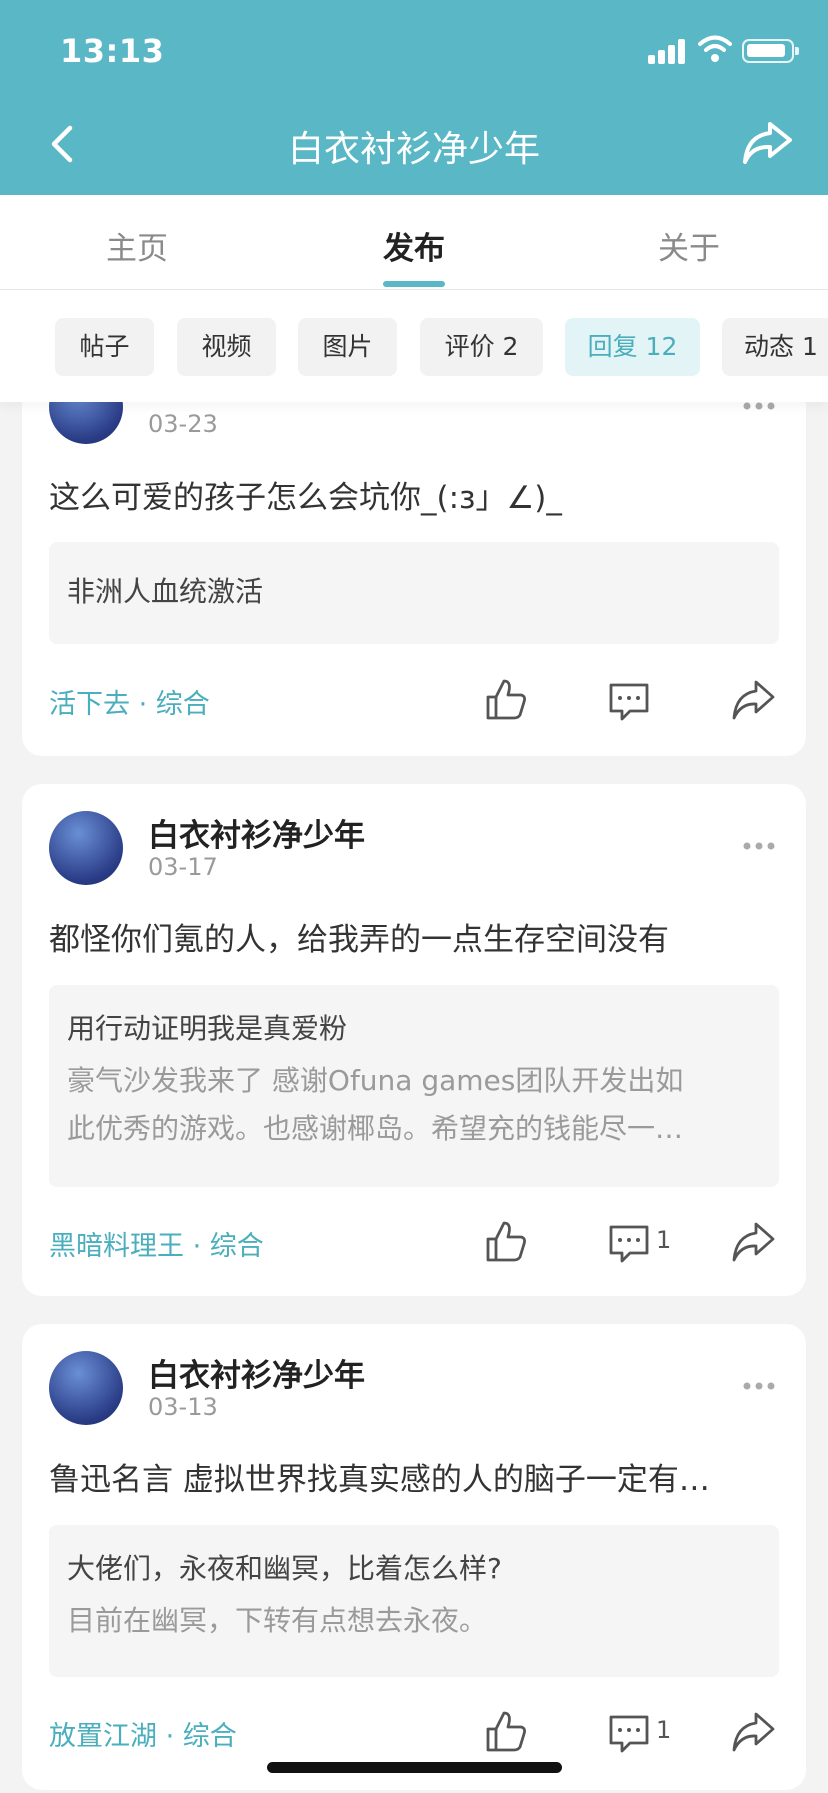  What do you see at coordinates (207, 1028) in the screenshot?
I see `quoted-post-title: 用行动证明我是真爱粉` at bounding box center [207, 1028].